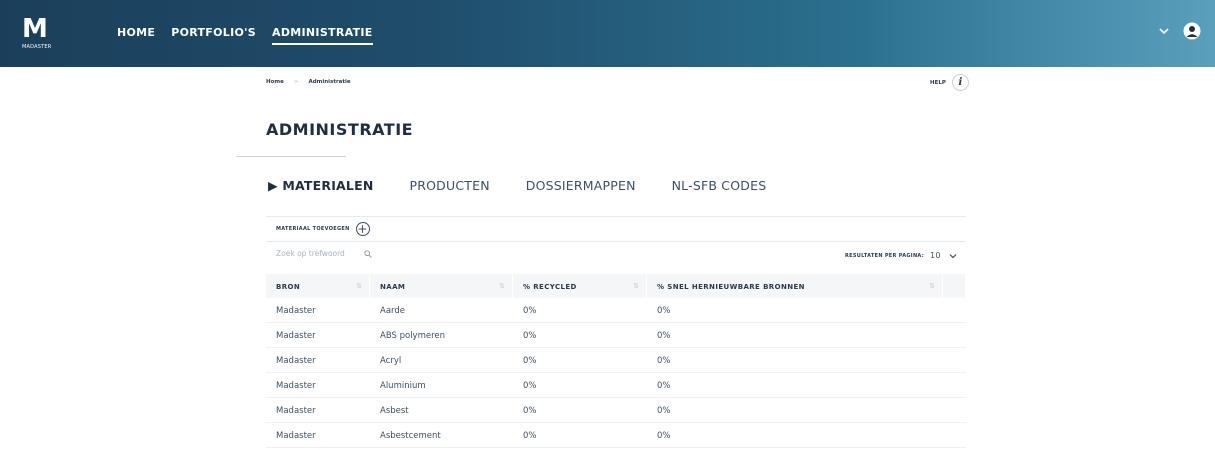  I want to click on plus-circle-icon: +, so click(362, 229).